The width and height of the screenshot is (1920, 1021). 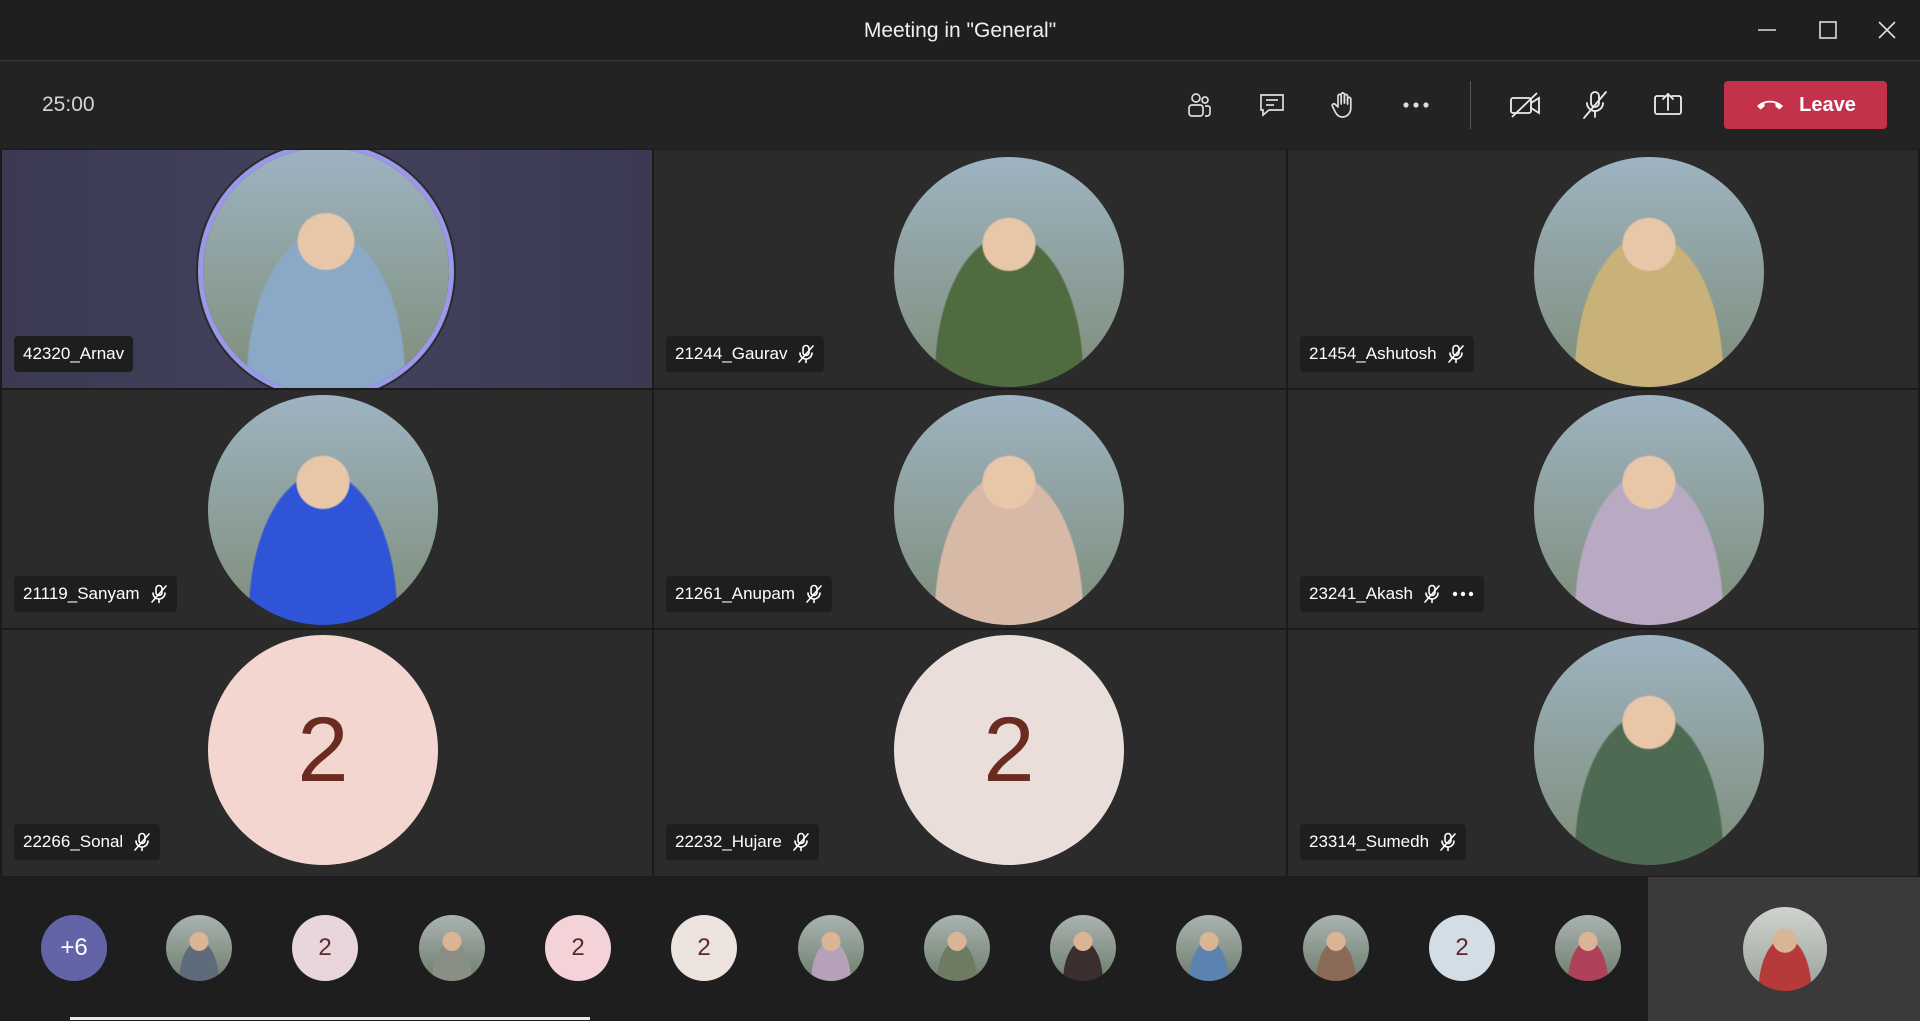 I want to click on participant-tile: 21244_Gaurav, so click(x=970, y=269).